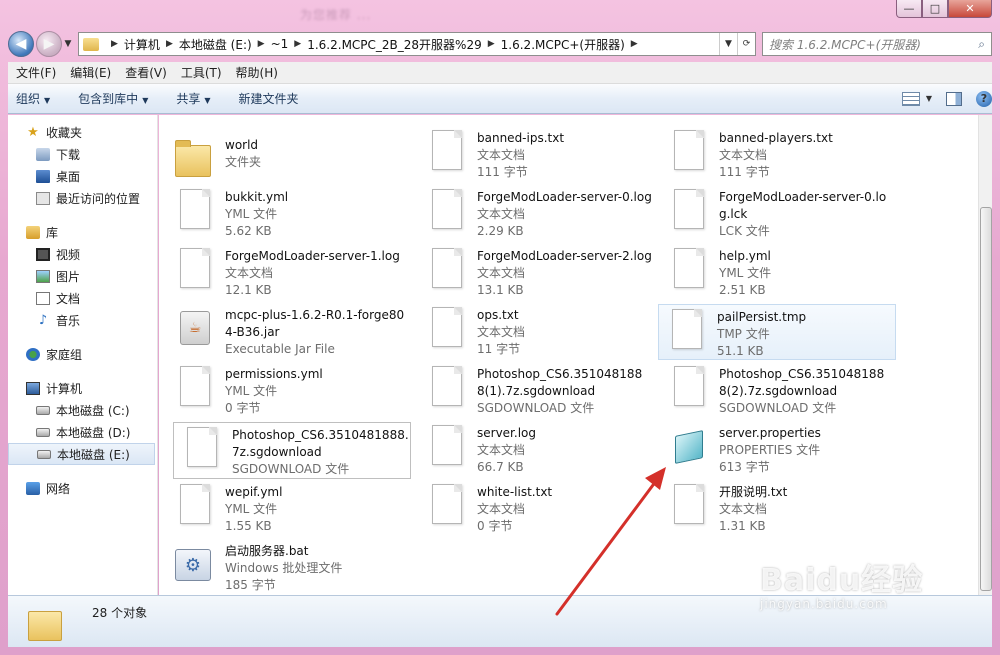 The height and width of the screenshot is (655, 1000). Describe the element at coordinates (746, 44) in the screenshot. I see `refresh-button: ⟳` at that location.